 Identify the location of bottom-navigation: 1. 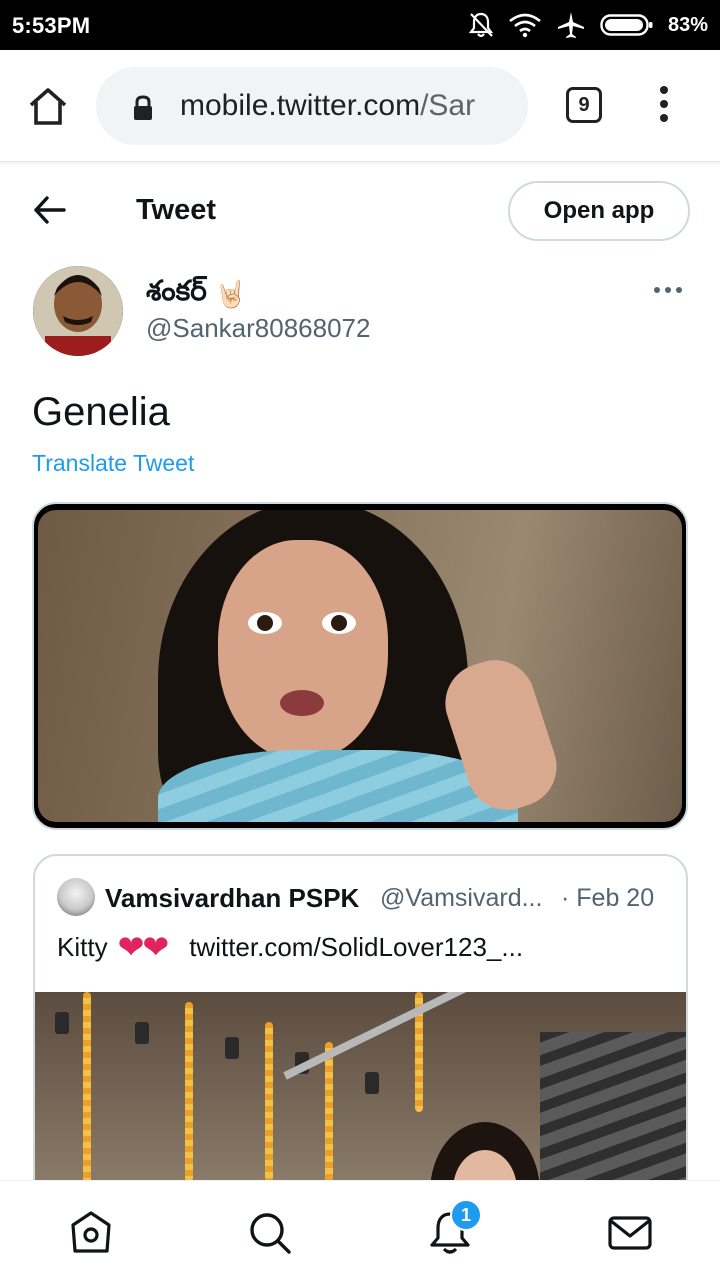
(360, 1230).